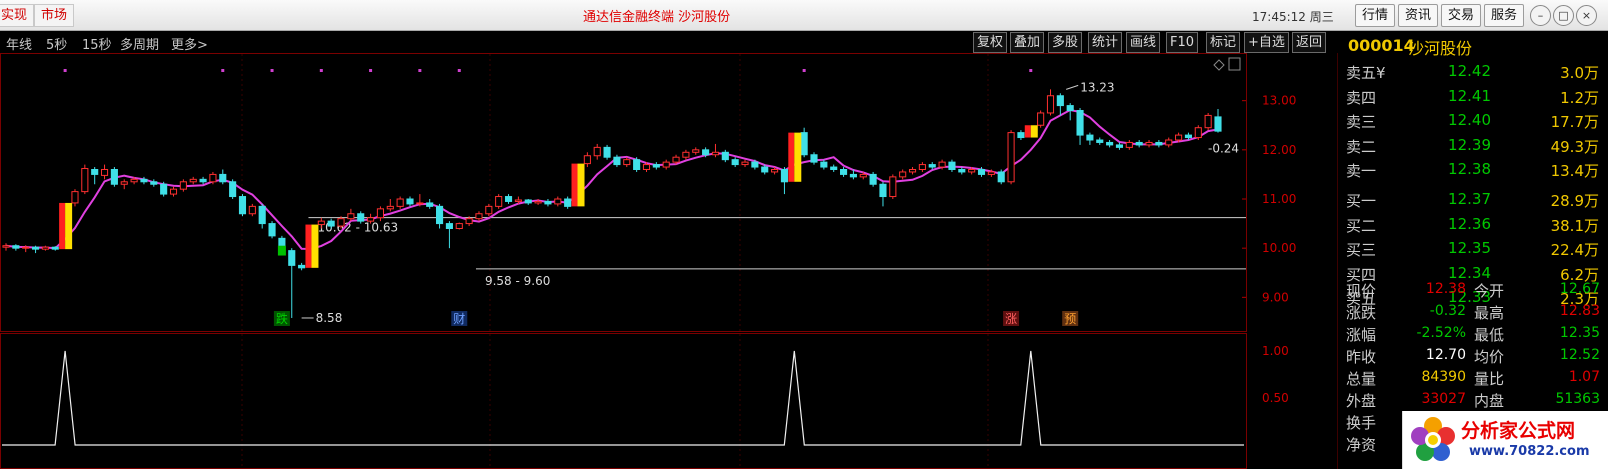  Describe the element at coordinates (97, 43) in the screenshot. I see `period-15s: 15秒` at that location.